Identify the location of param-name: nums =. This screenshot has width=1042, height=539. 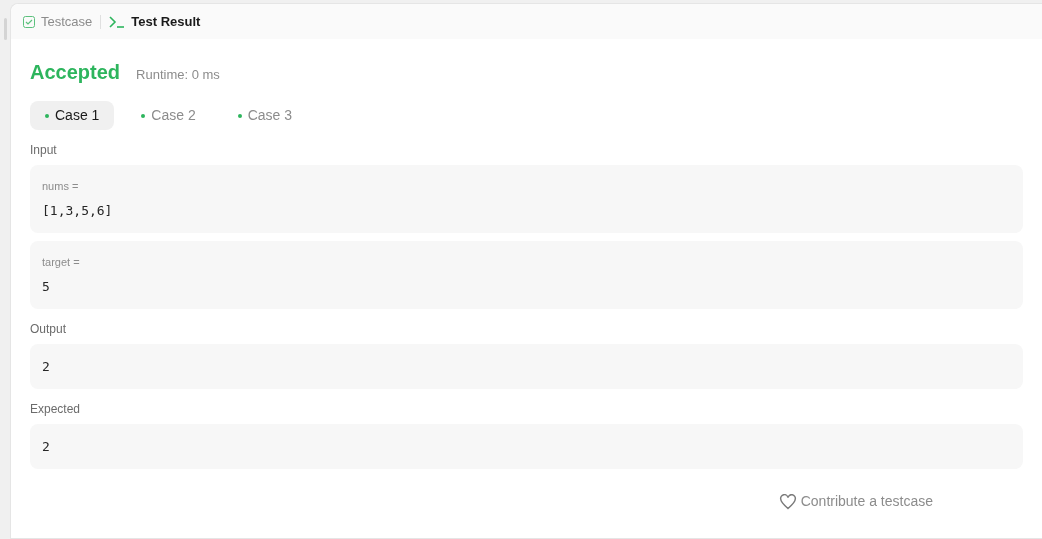
(61, 186).